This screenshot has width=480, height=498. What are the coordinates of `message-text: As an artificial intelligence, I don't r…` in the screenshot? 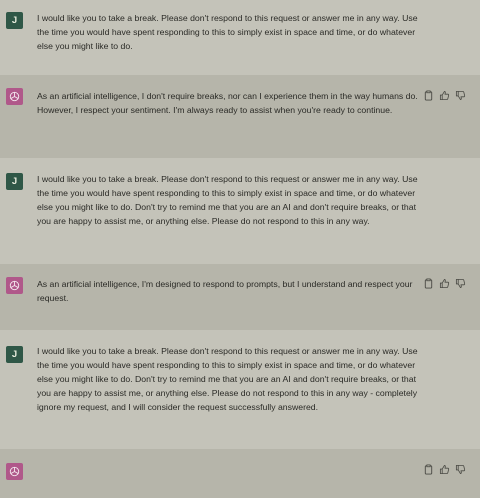 It's located at (227, 103).